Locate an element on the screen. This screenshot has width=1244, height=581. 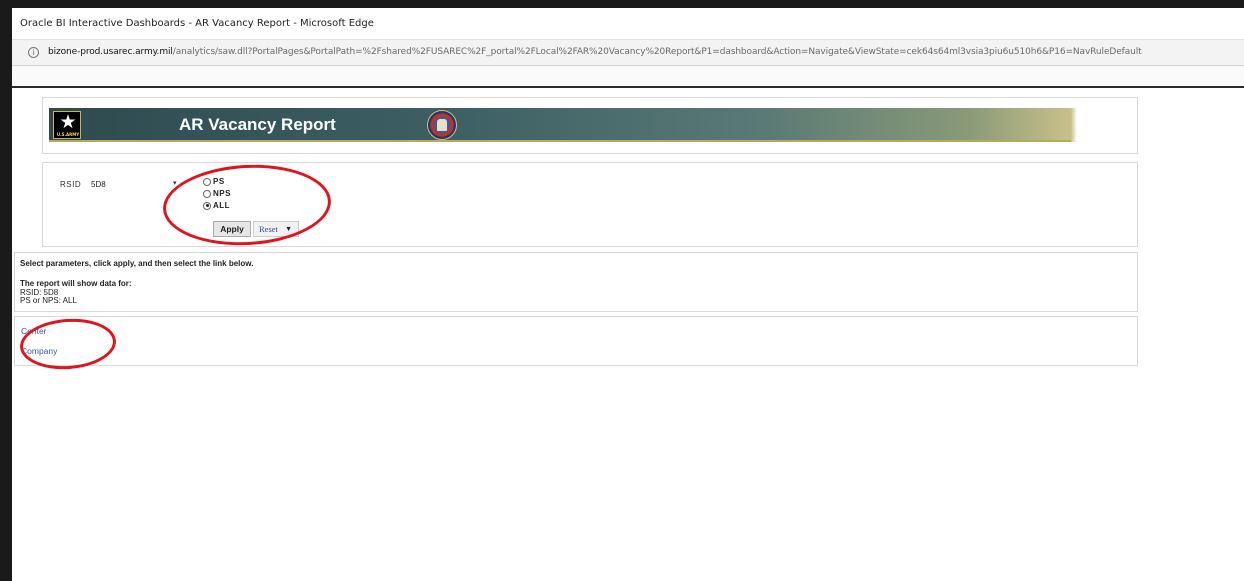
show-for-text: The report will show data for: is located at coordinates (76, 283).